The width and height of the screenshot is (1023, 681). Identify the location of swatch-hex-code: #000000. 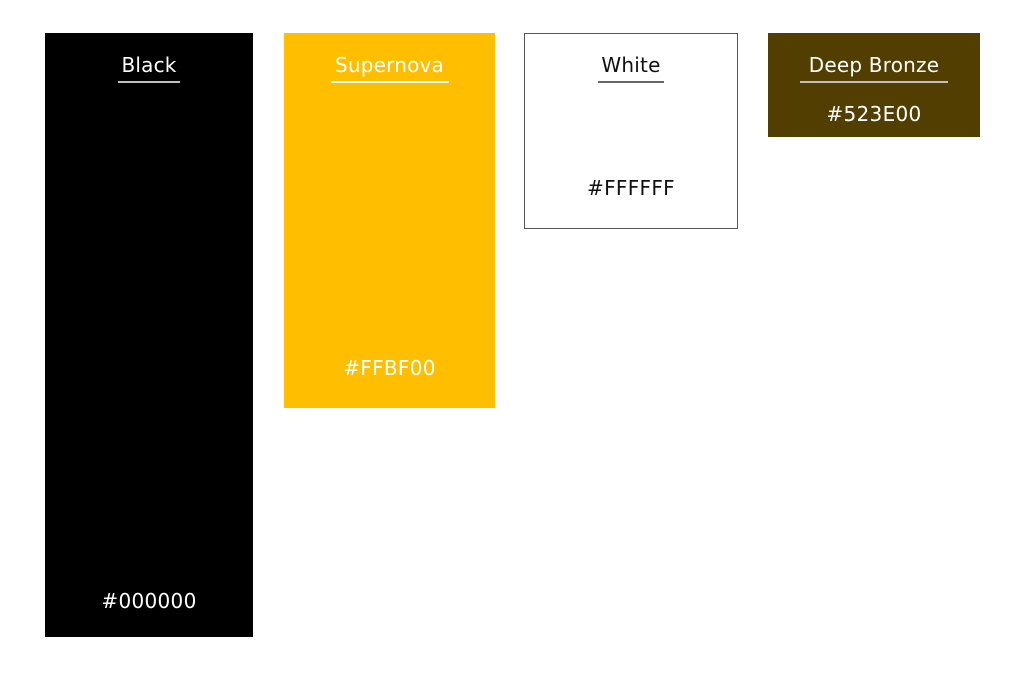
(149, 601).